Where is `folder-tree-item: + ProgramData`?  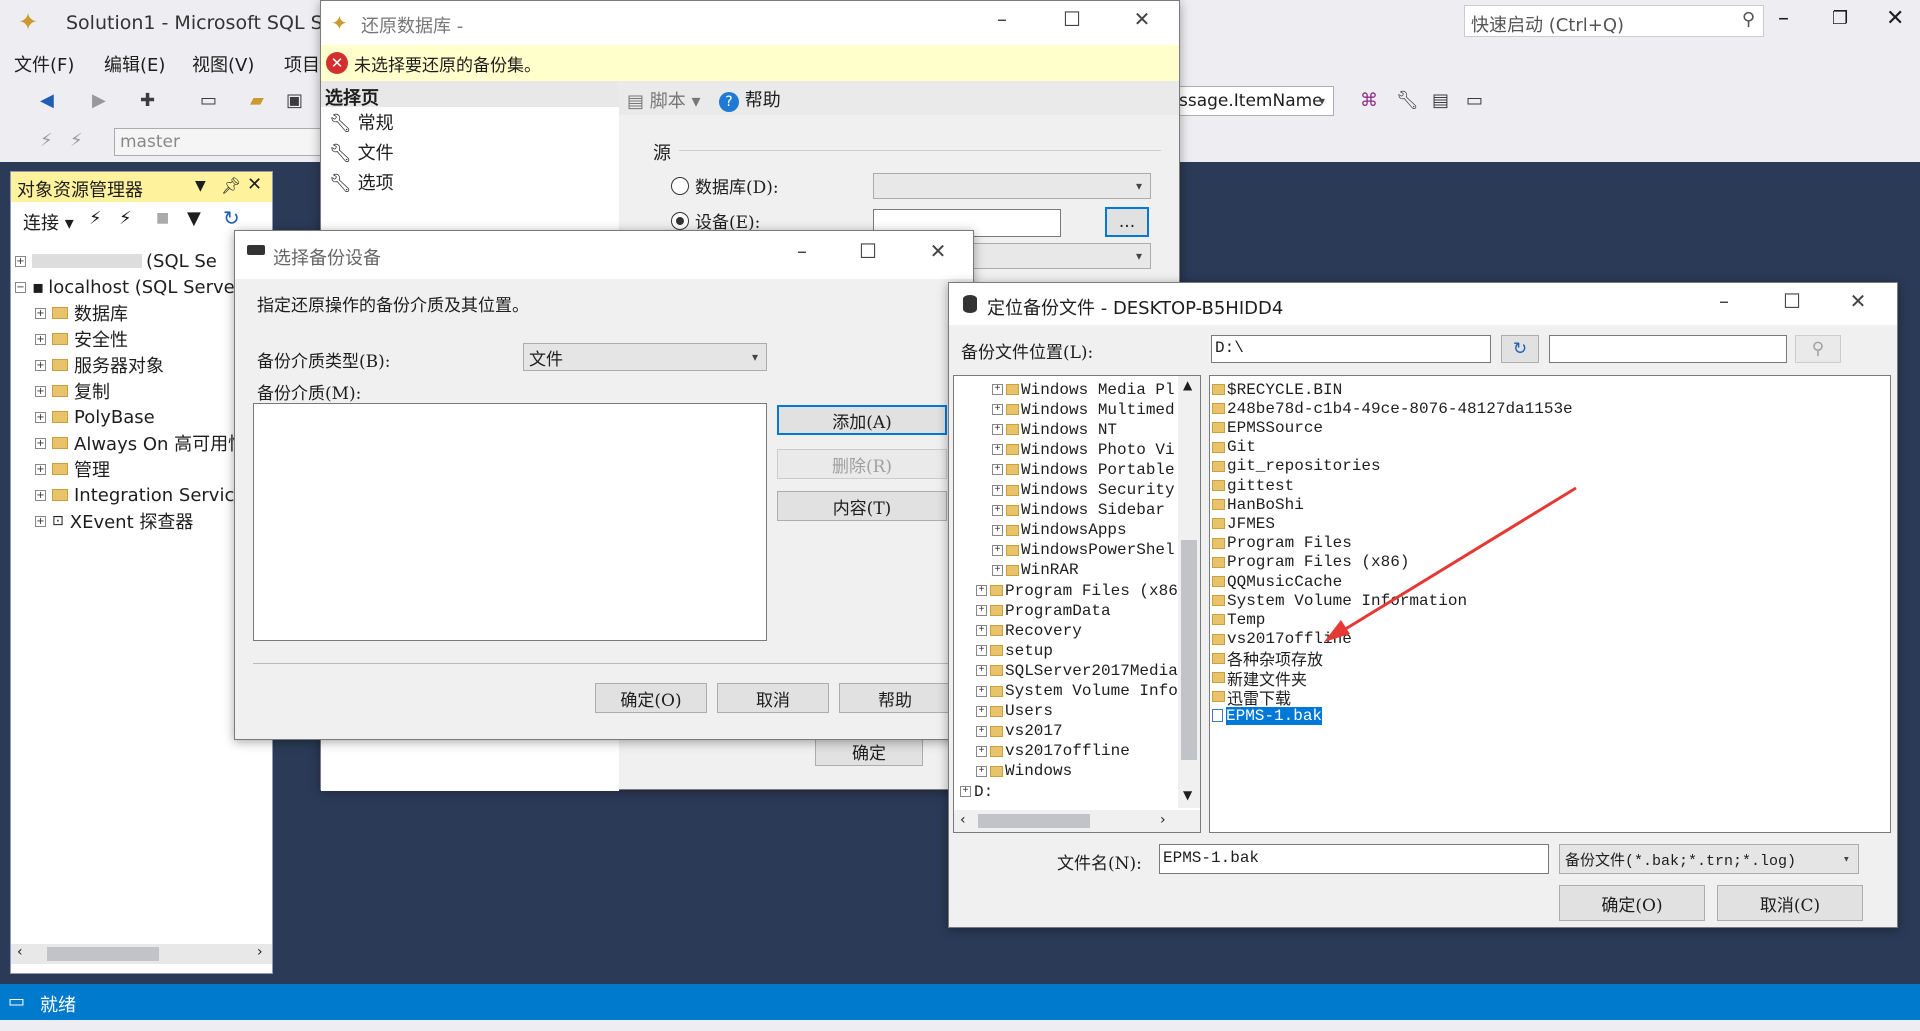
folder-tree-item: + ProgramData is located at coordinates (1043, 610).